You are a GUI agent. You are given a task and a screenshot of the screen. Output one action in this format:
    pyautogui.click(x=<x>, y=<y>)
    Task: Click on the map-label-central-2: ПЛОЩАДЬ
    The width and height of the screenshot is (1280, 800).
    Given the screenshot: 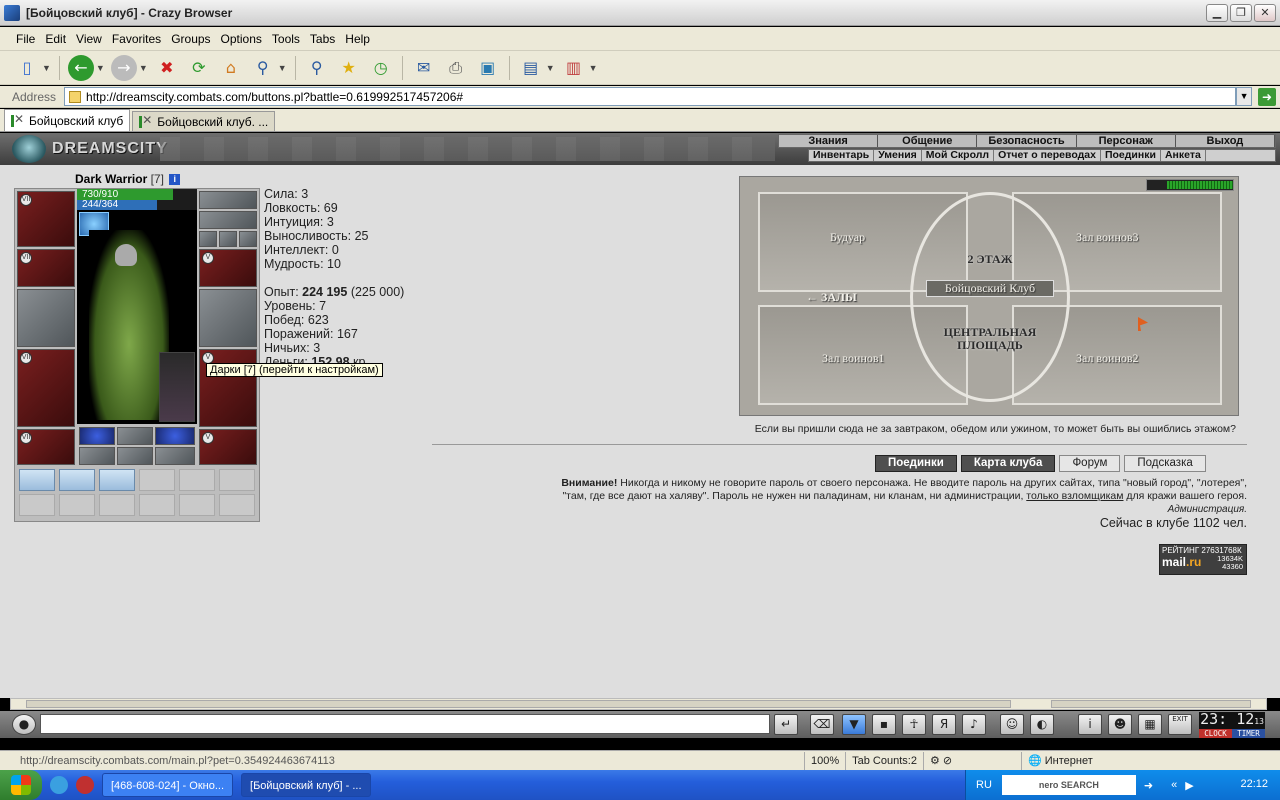 What is the action you would take?
    pyautogui.click(x=990, y=345)
    